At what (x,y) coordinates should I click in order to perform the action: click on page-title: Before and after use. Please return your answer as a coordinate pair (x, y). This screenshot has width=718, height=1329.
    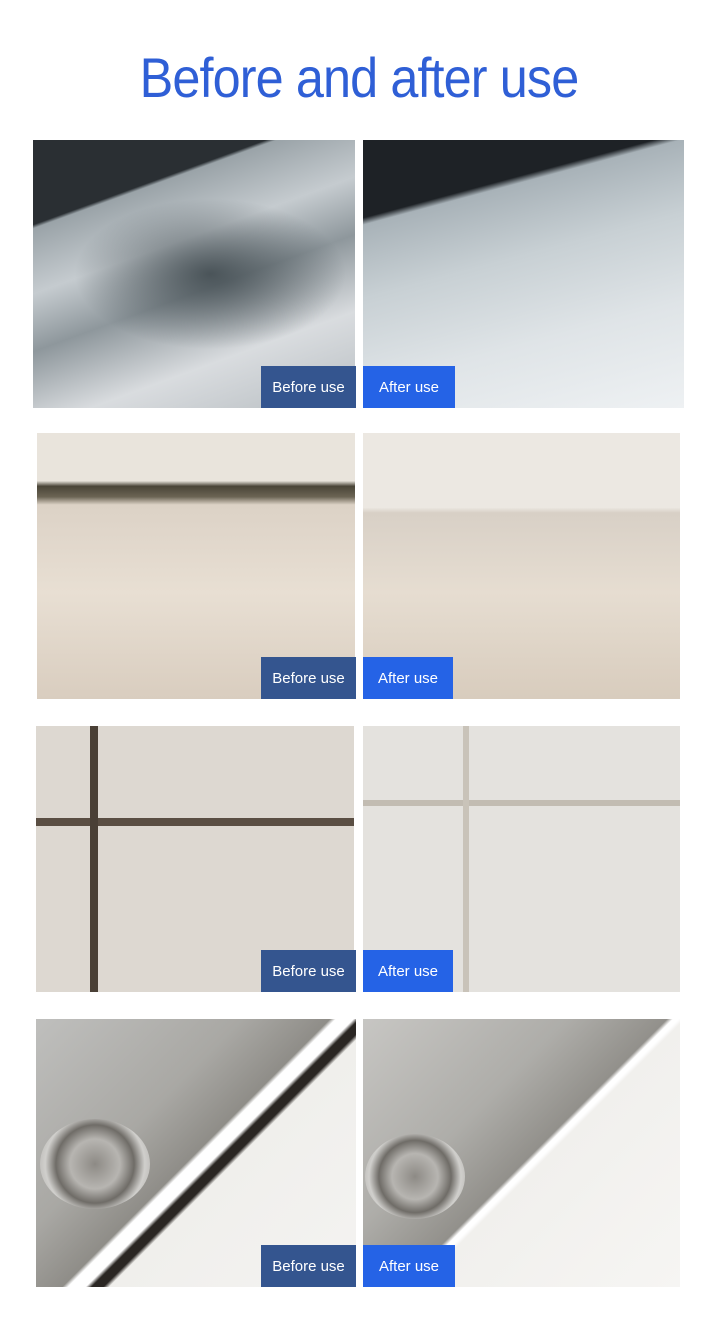
    Looking at the image, I should click on (359, 77).